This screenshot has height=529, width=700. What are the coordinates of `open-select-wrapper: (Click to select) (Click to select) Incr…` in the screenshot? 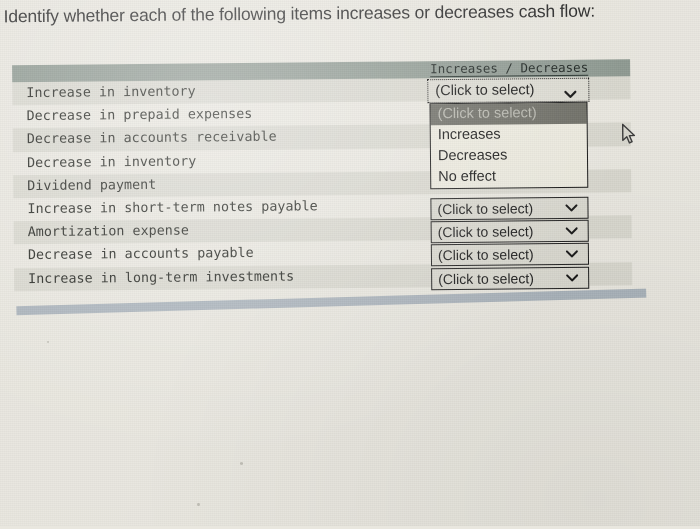 It's located at (508, 133).